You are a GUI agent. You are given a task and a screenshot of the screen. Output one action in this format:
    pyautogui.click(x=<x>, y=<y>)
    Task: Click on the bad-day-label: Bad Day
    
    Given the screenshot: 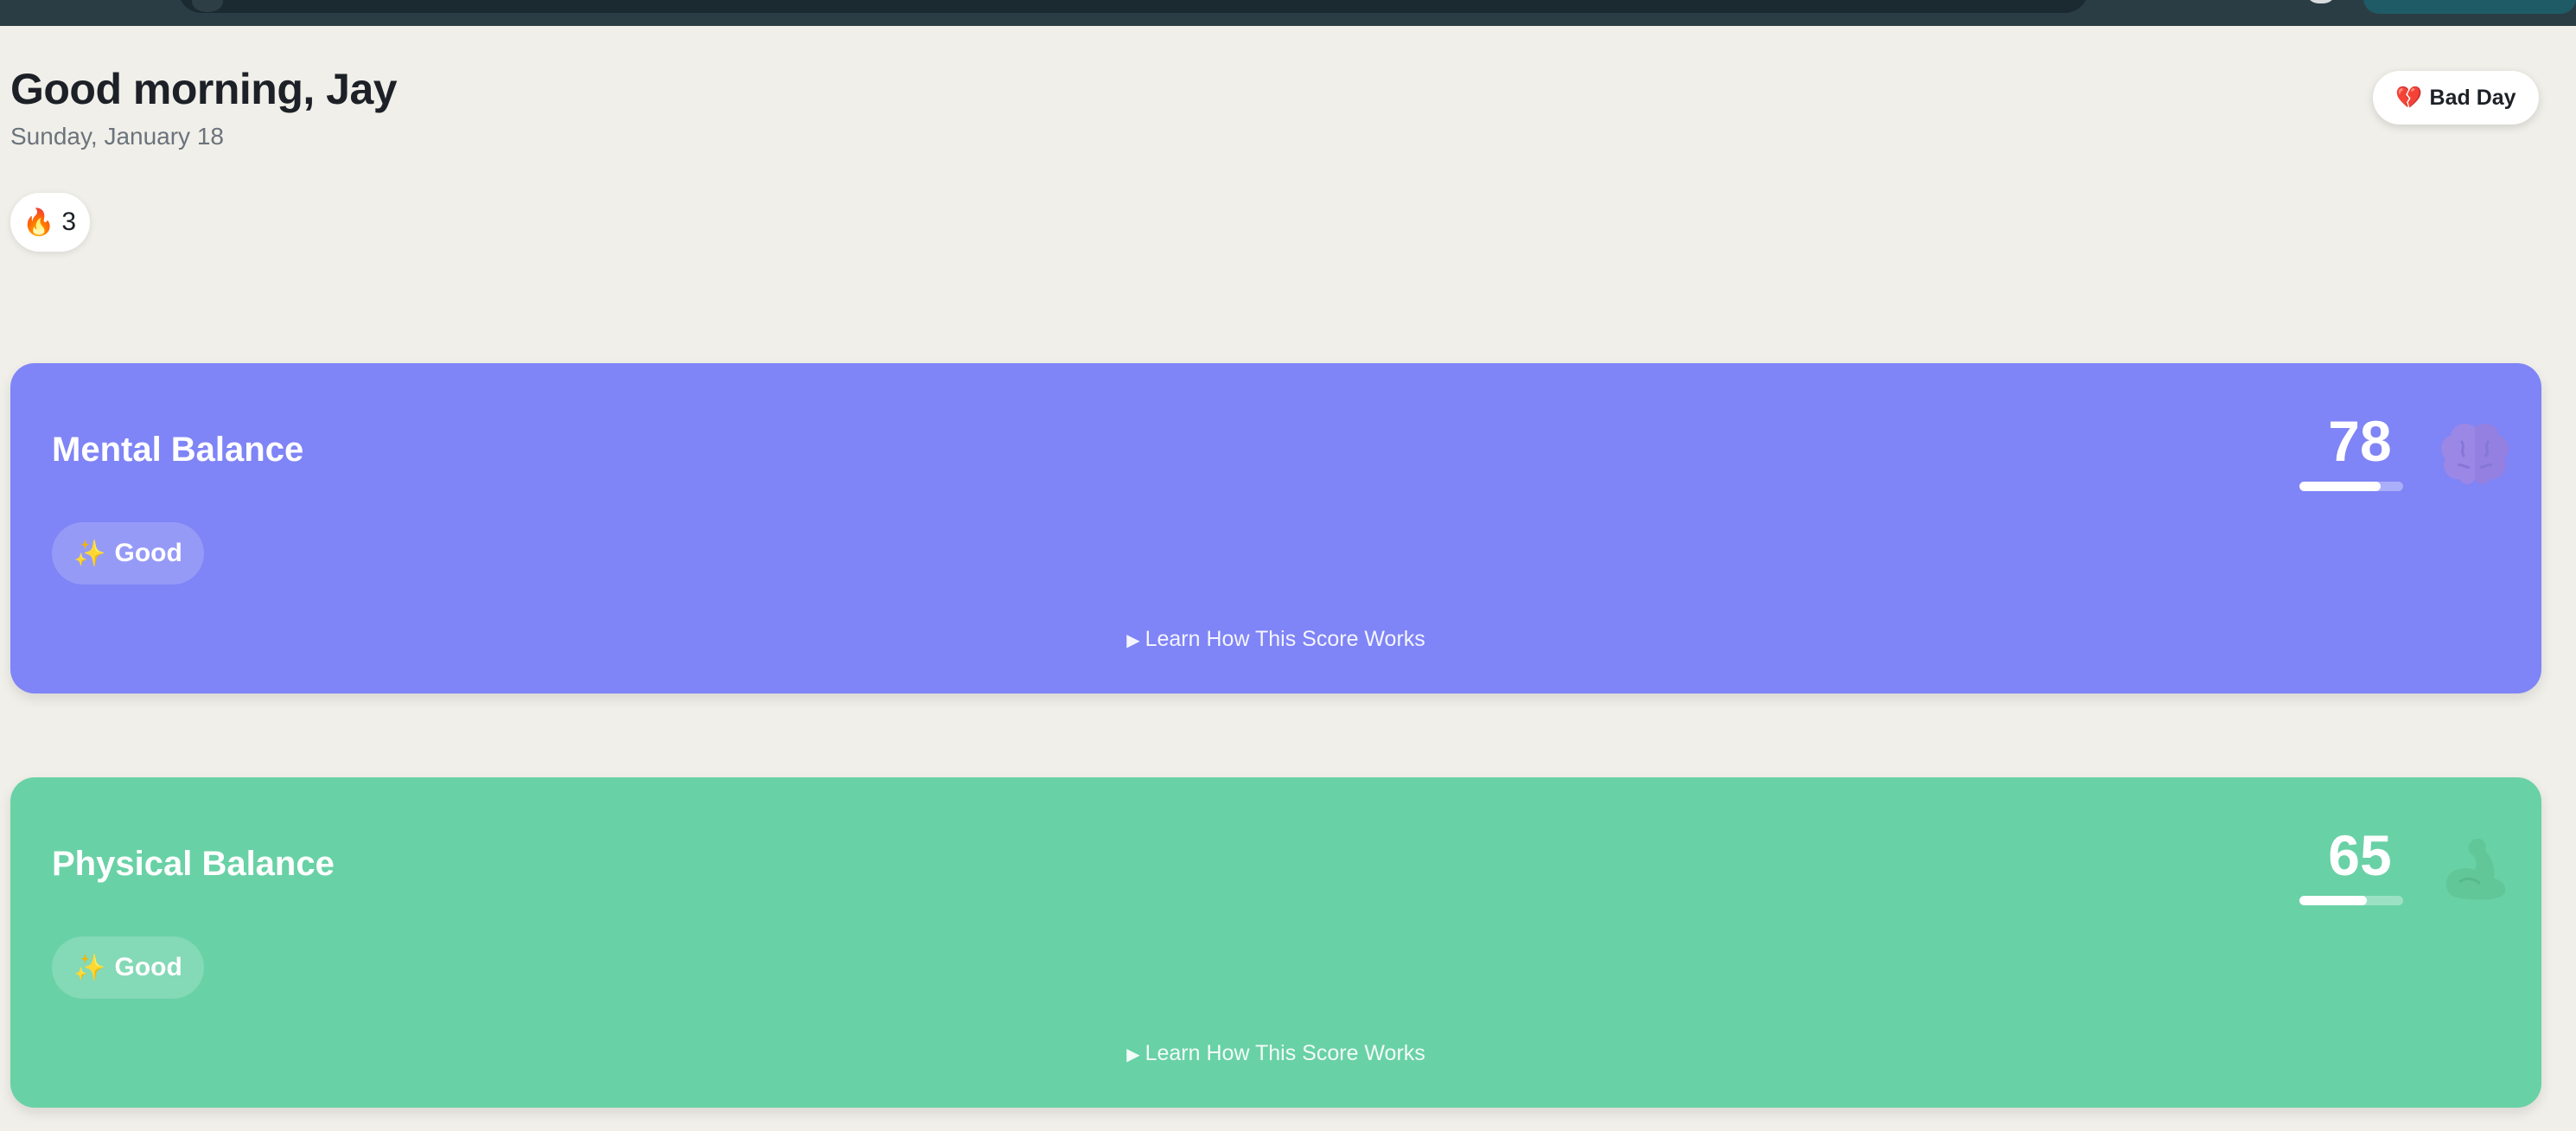 What is the action you would take?
    pyautogui.click(x=2472, y=97)
    